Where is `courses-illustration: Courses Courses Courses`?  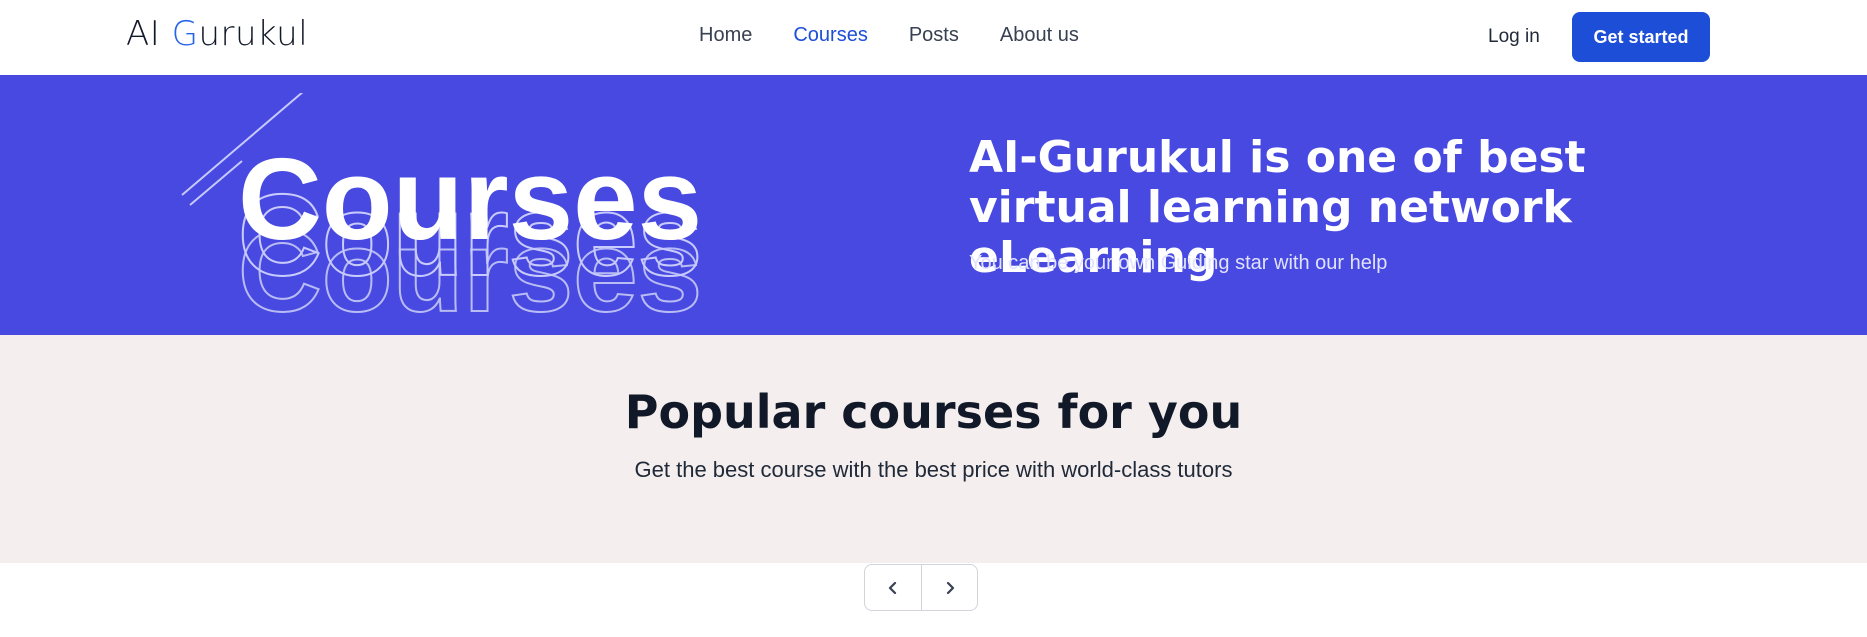
courses-illustration: Courses Courses Courses is located at coordinates (442, 203).